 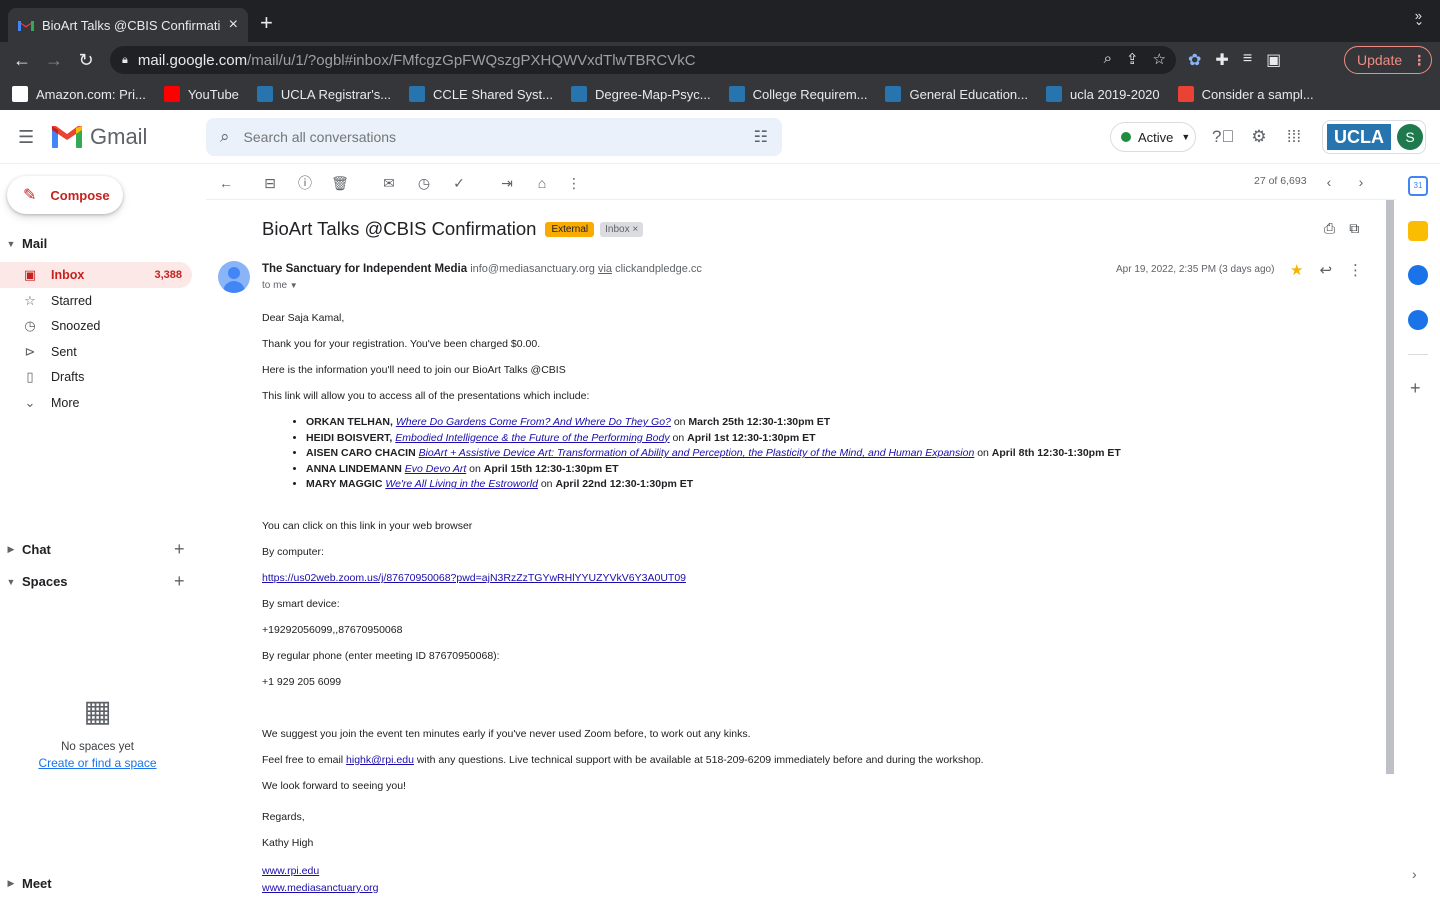 What do you see at coordinates (226, 183) in the screenshot?
I see `back-to-inbox-icon: ←` at bounding box center [226, 183].